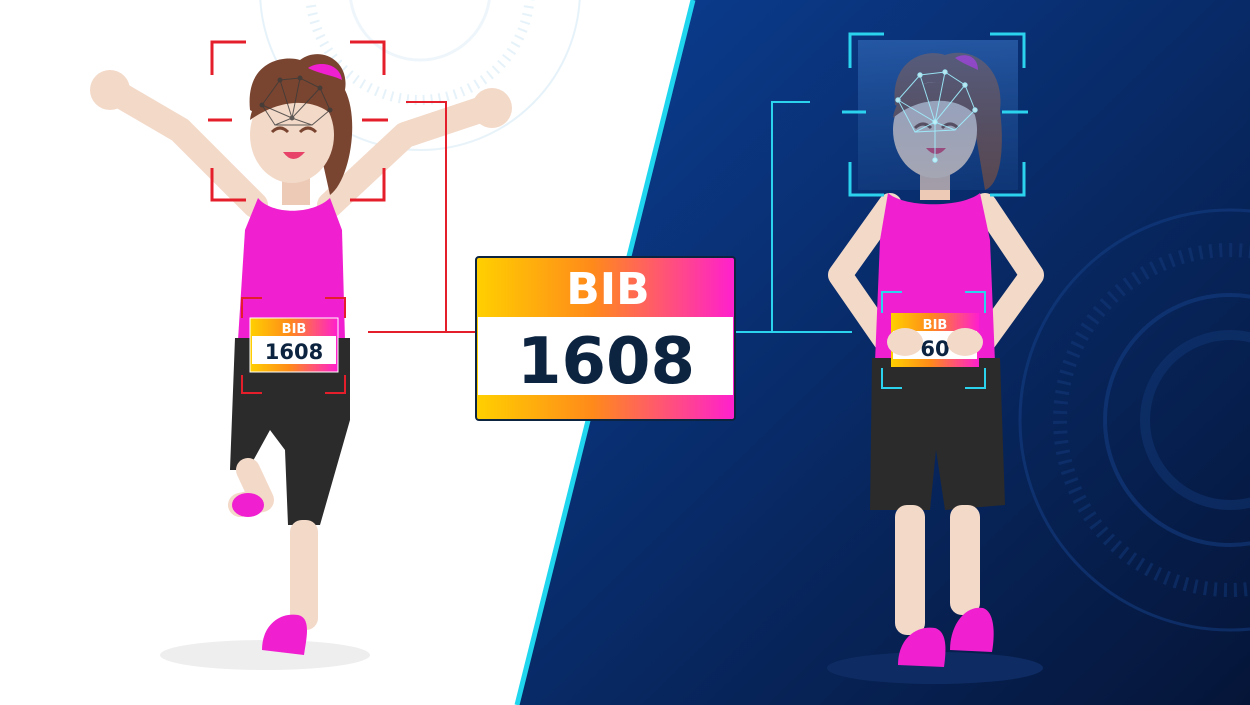 The image size is (1250, 705). What do you see at coordinates (607, 289) in the screenshot?
I see `central-bib-label: BIB` at bounding box center [607, 289].